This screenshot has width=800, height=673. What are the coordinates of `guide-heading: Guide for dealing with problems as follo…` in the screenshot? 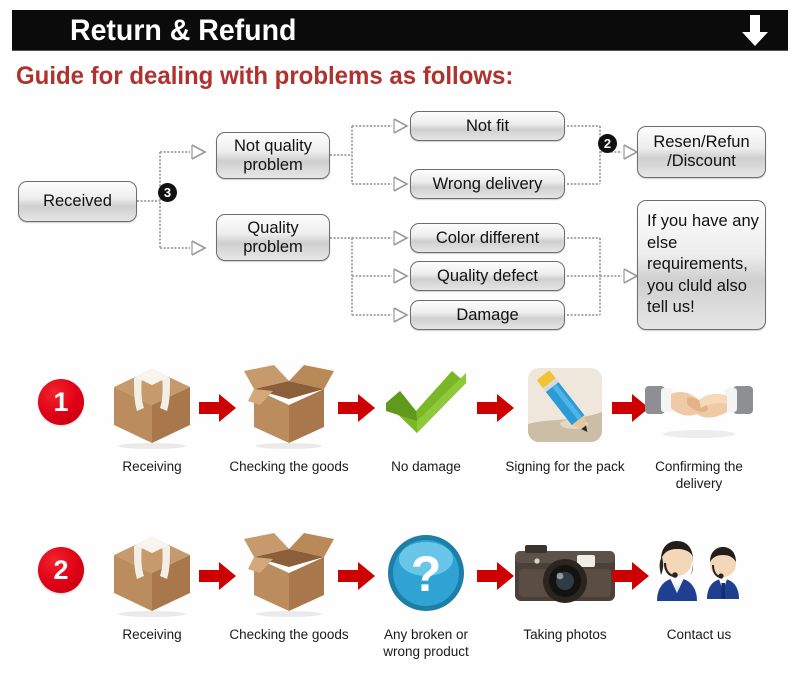 It's located at (265, 76).